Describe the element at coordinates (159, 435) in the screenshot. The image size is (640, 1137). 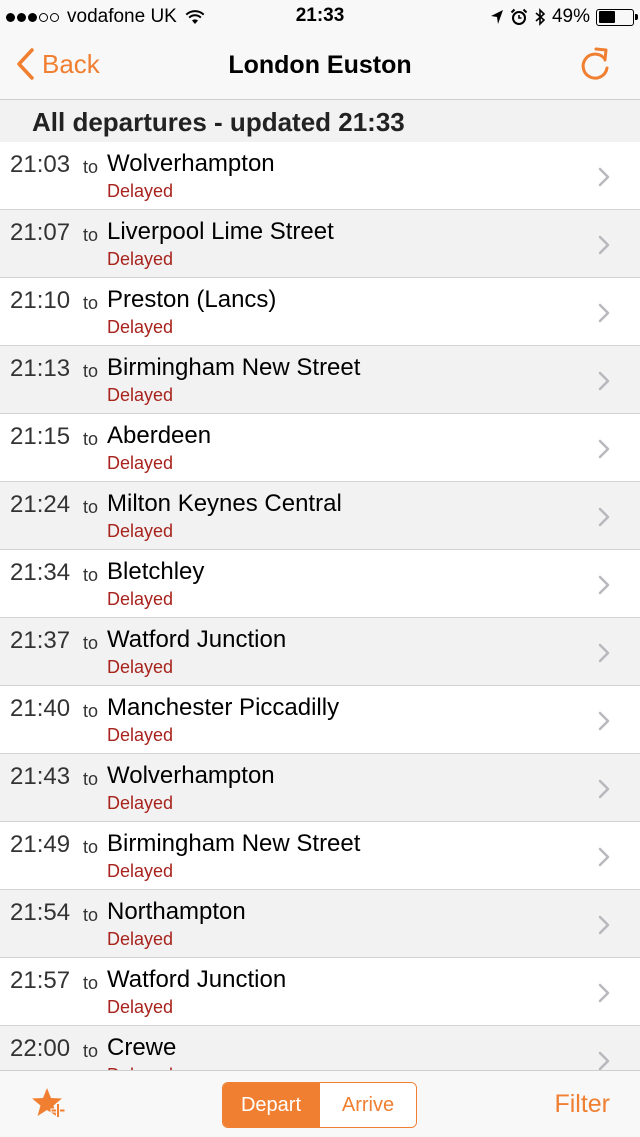
I see `destination: Aberdeen` at that location.